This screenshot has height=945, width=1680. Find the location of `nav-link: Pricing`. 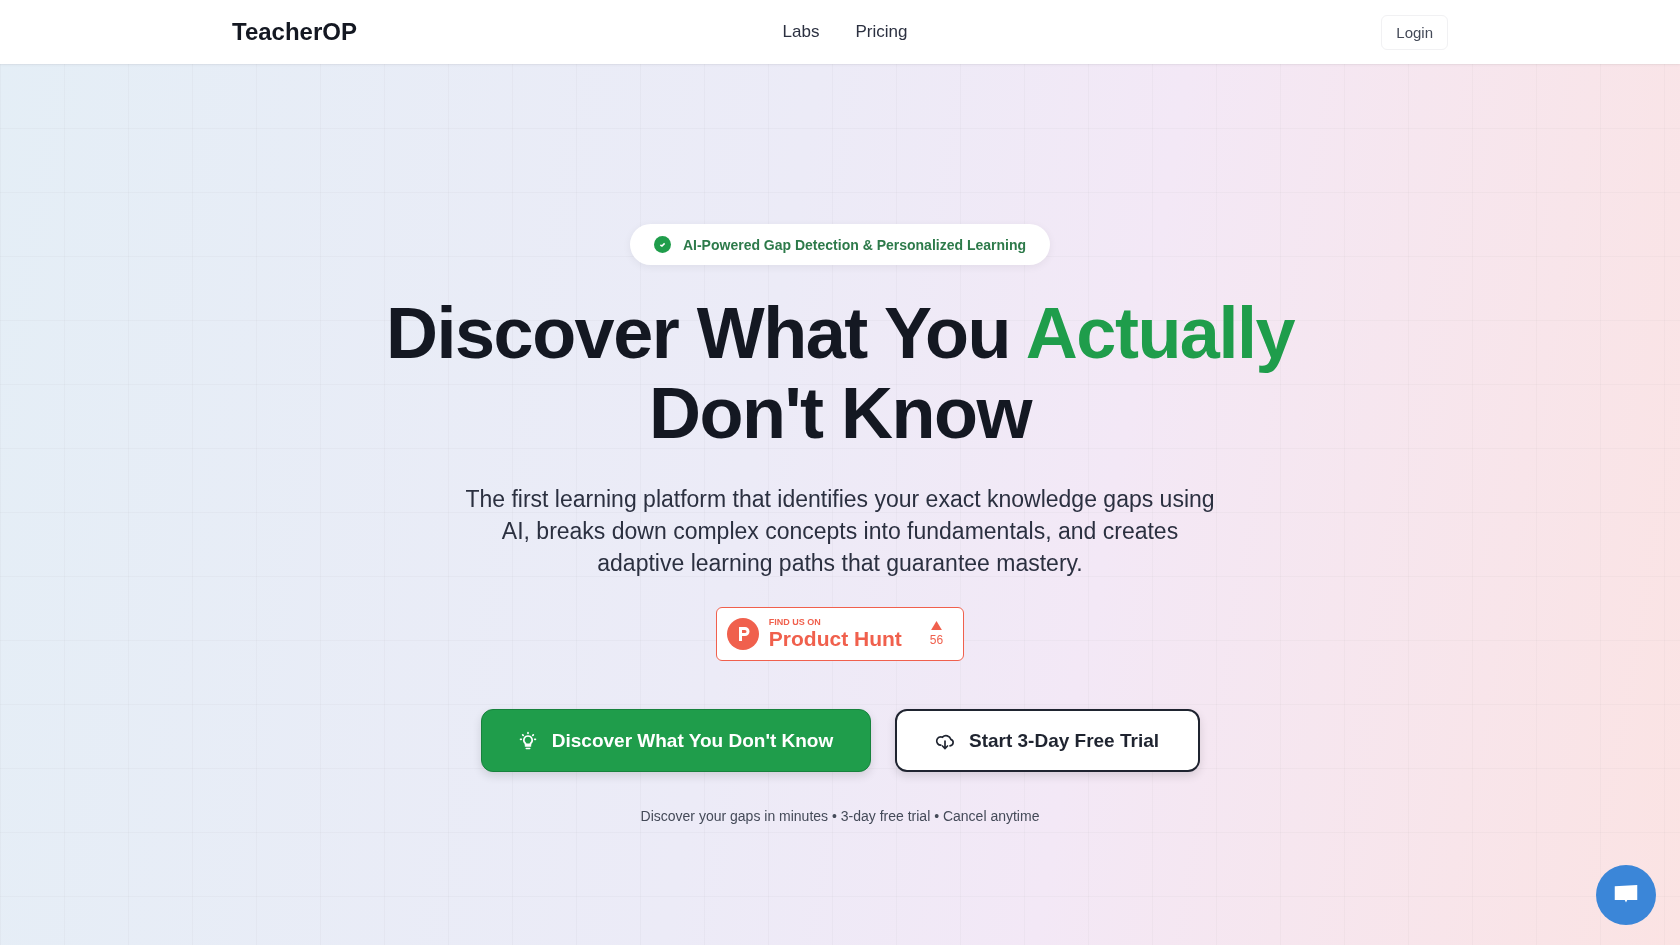

nav-link: Pricing is located at coordinates (881, 32).